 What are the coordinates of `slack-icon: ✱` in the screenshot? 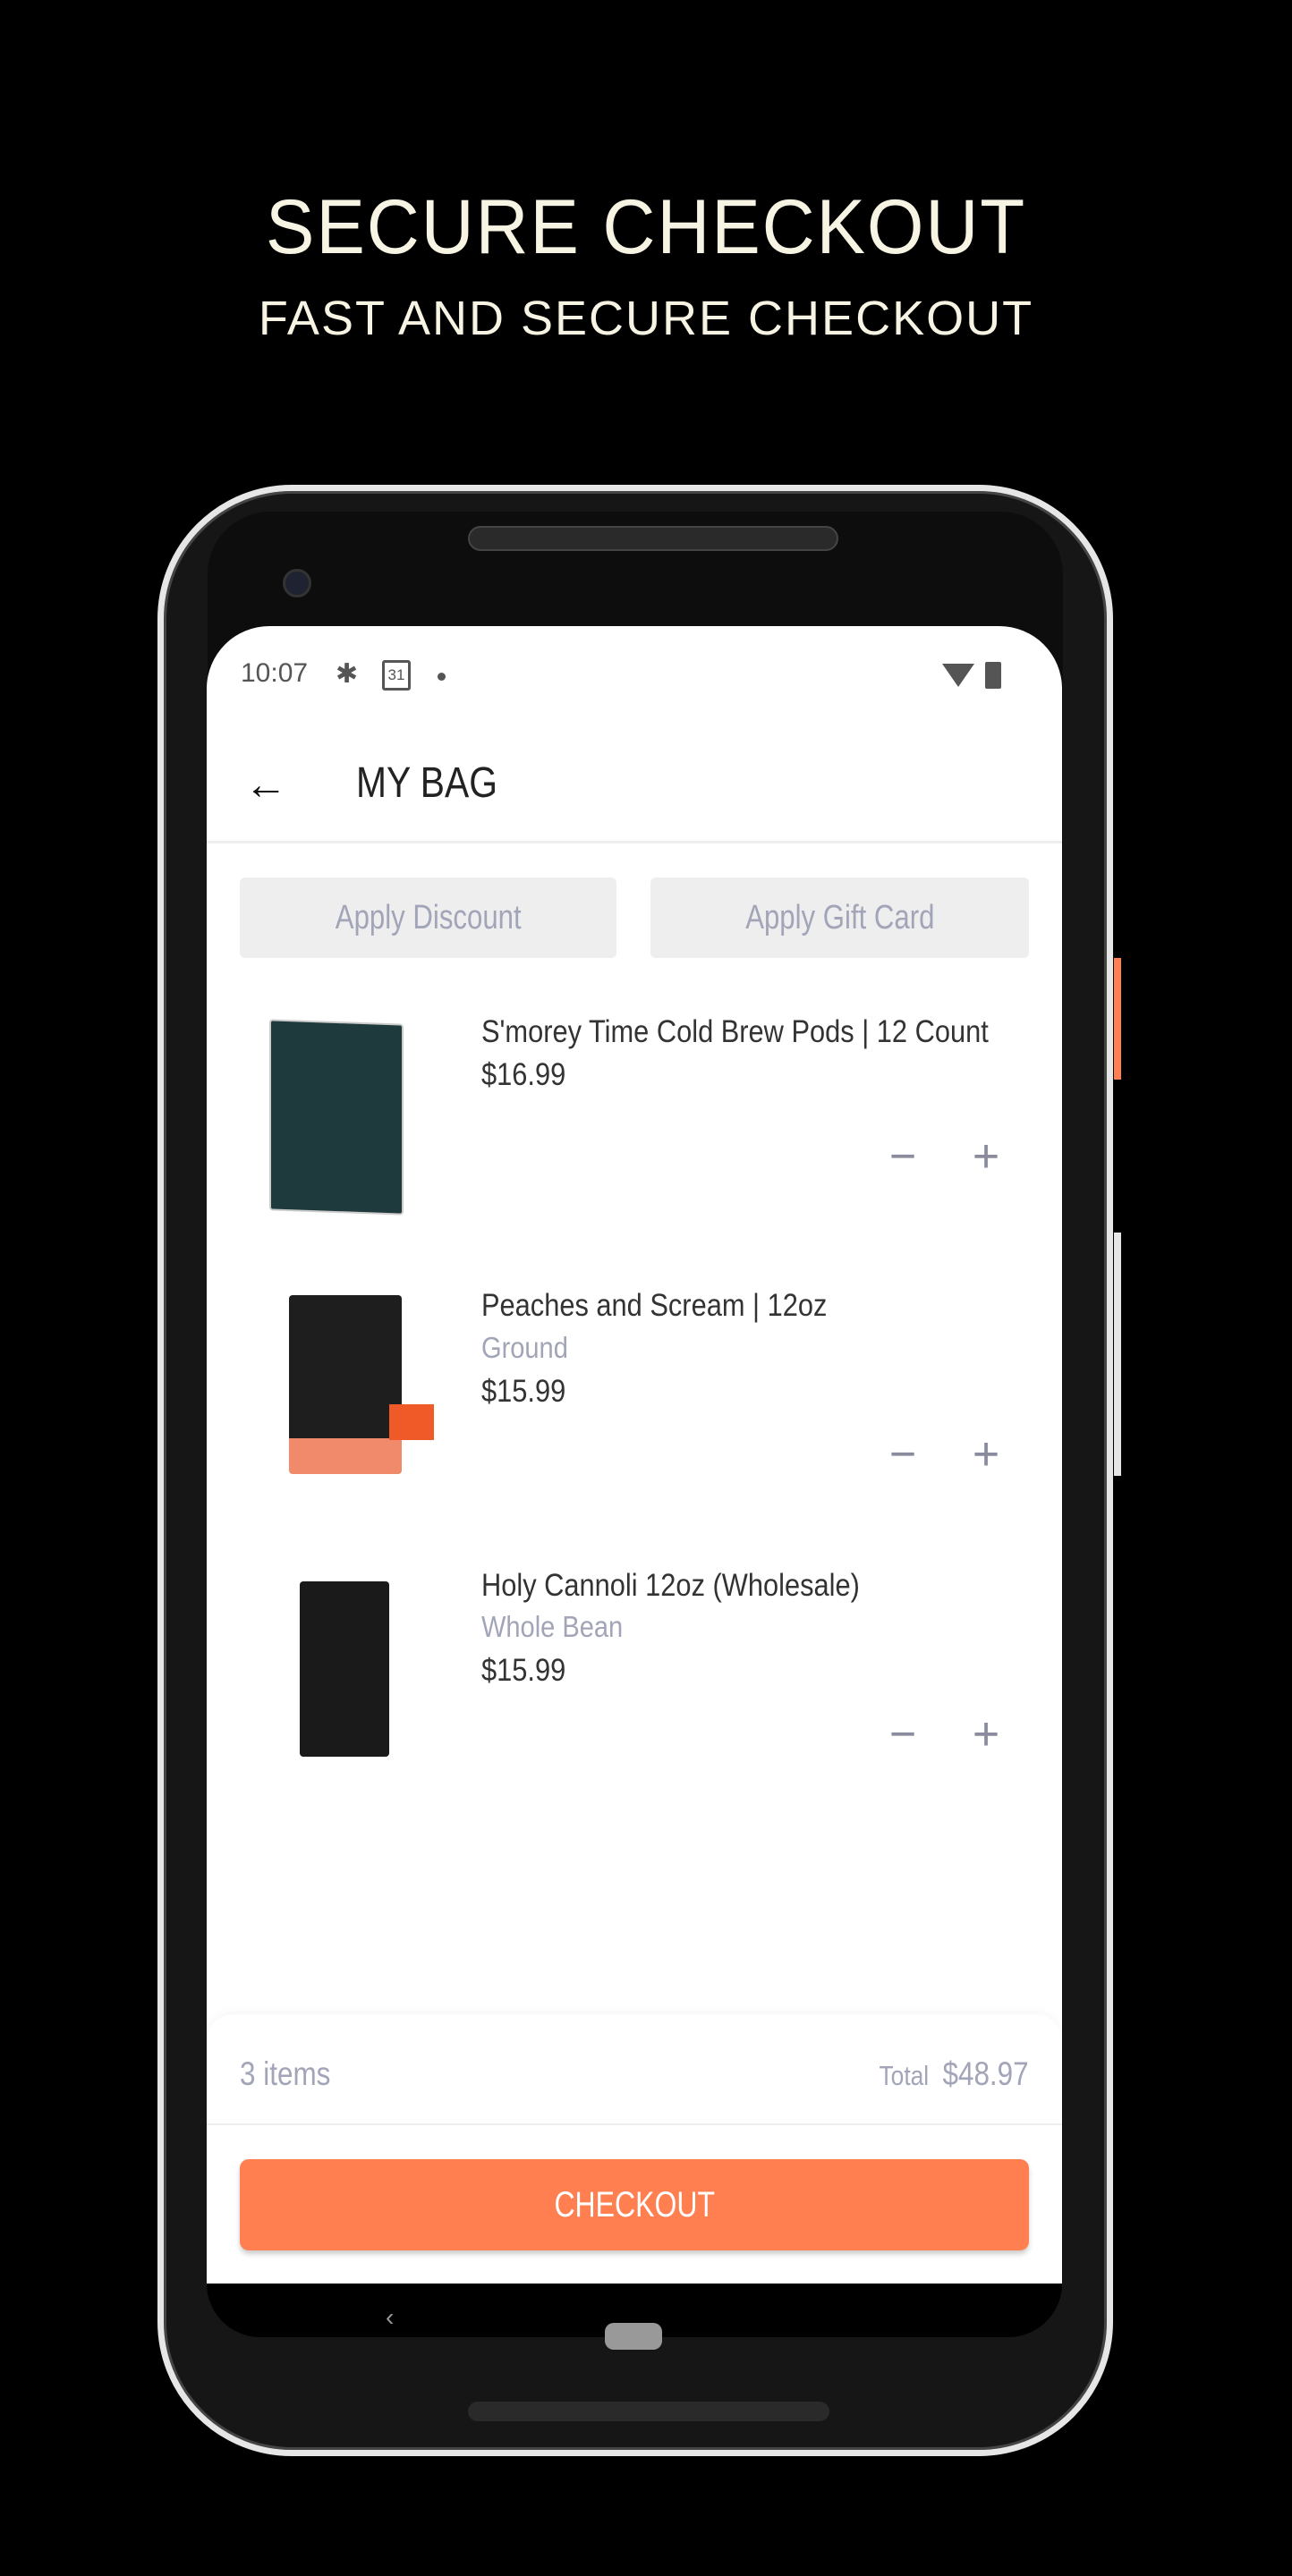 It's located at (347, 674).